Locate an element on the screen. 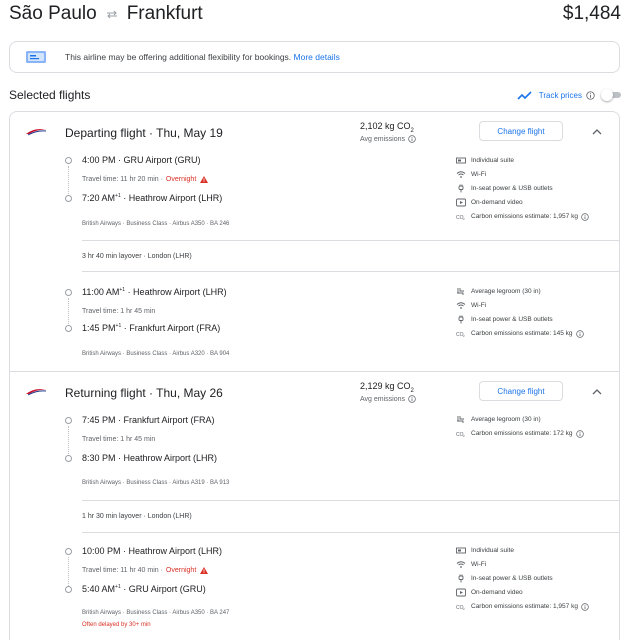  track-prices-label: Track prices is located at coordinates (560, 95).